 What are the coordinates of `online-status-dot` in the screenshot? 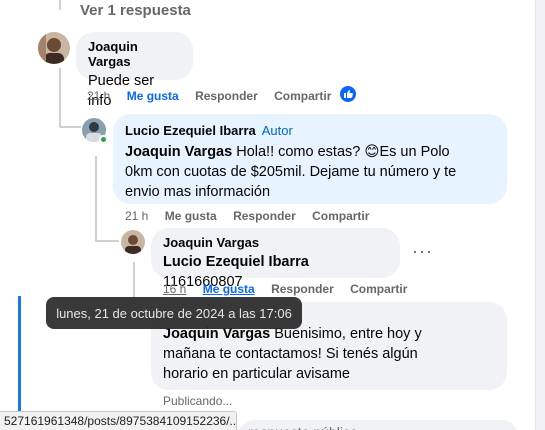 It's located at (103, 139).